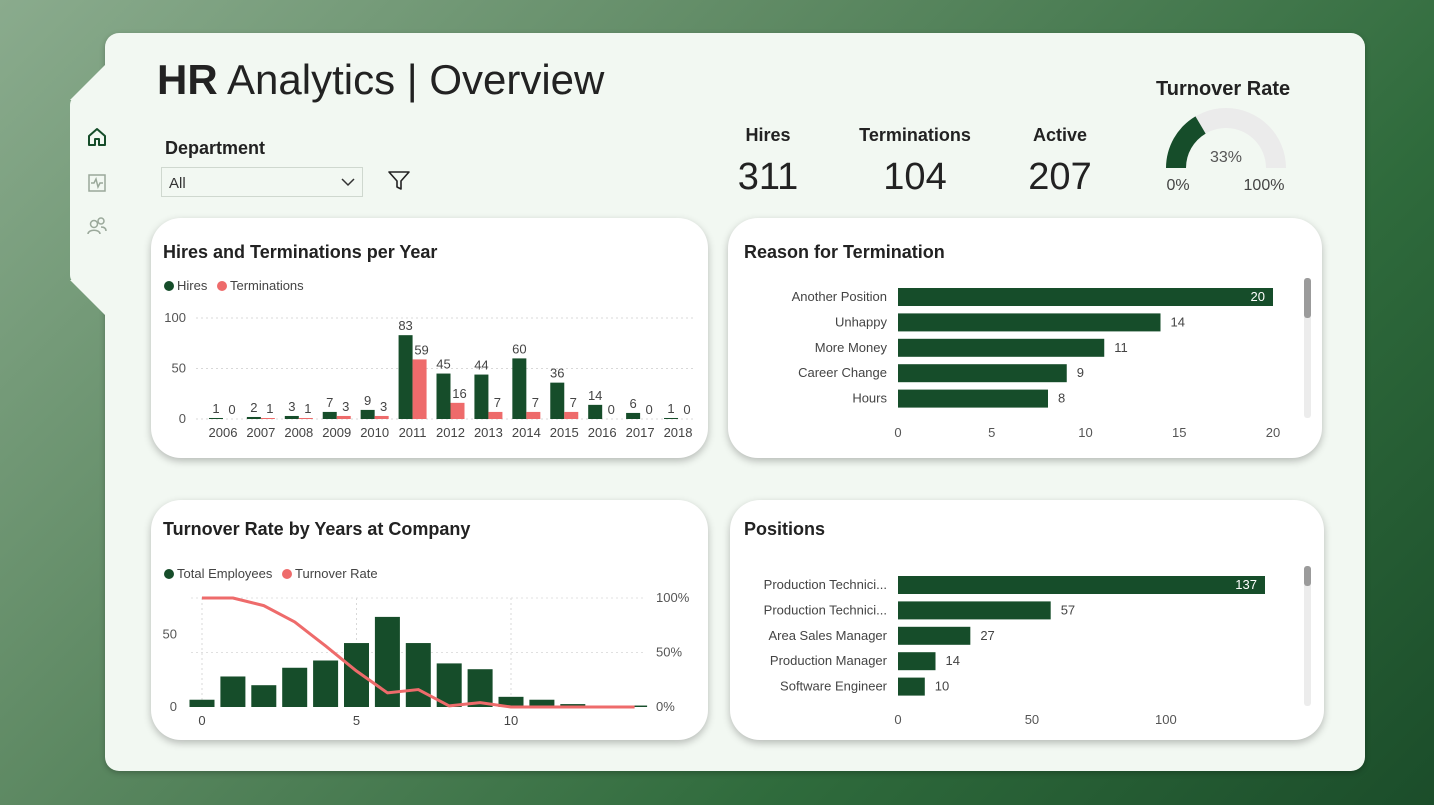 This screenshot has width=1434, height=805. I want to click on turnover-gauge: 33% 0% 100%, so click(1226, 151).